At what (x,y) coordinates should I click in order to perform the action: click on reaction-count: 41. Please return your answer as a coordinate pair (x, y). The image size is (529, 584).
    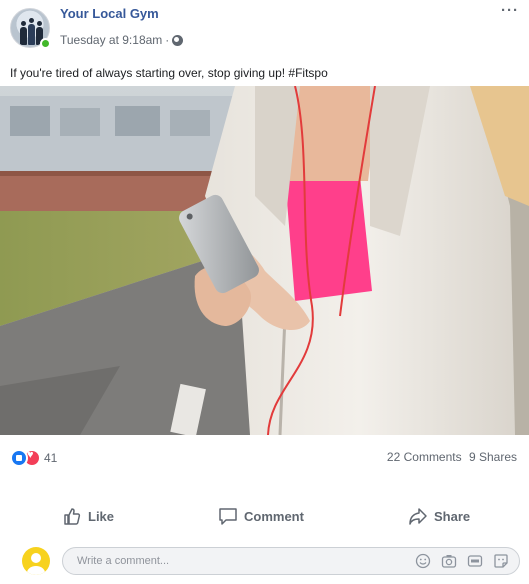
    Looking at the image, I should click on (51, 458).